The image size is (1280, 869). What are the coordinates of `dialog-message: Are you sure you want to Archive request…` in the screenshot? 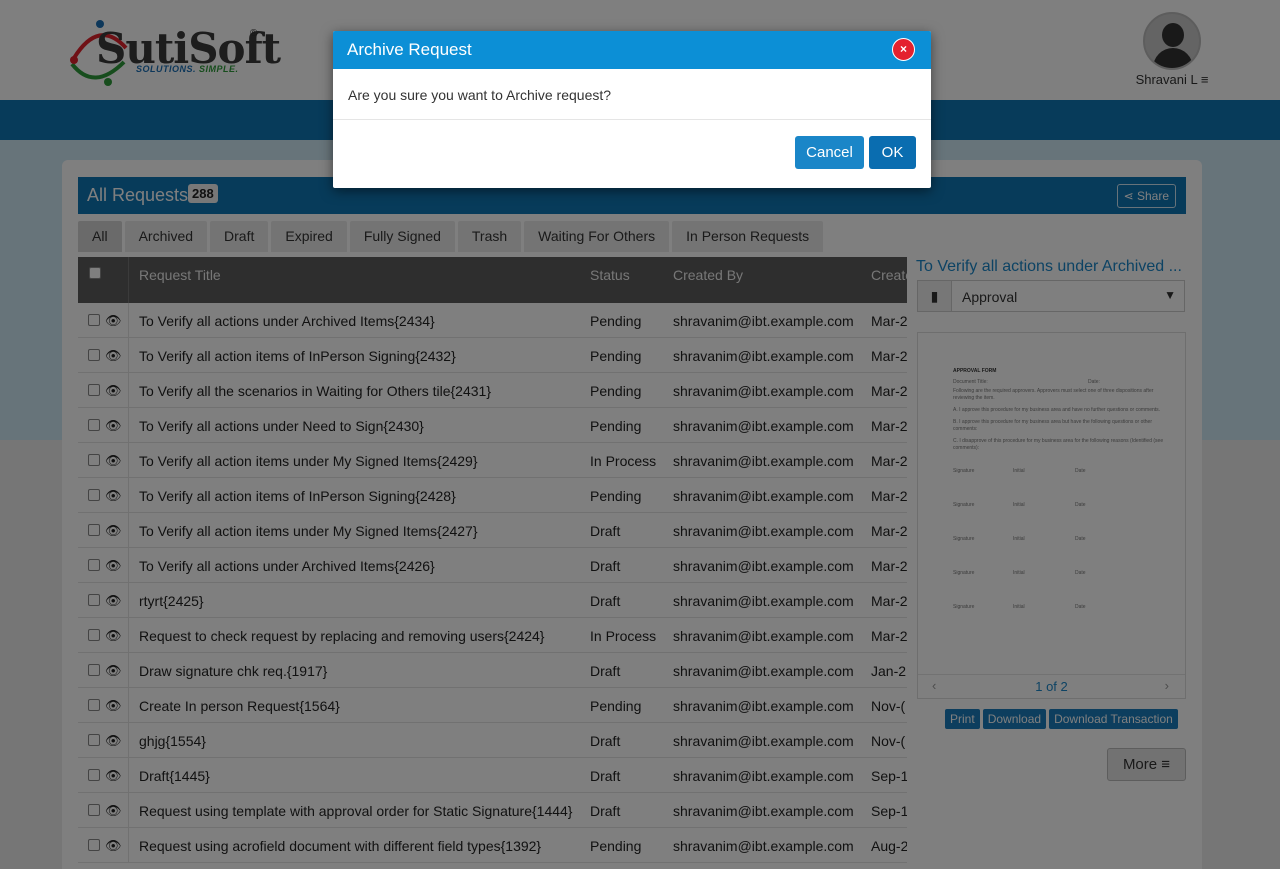 It's located at (480, 95).